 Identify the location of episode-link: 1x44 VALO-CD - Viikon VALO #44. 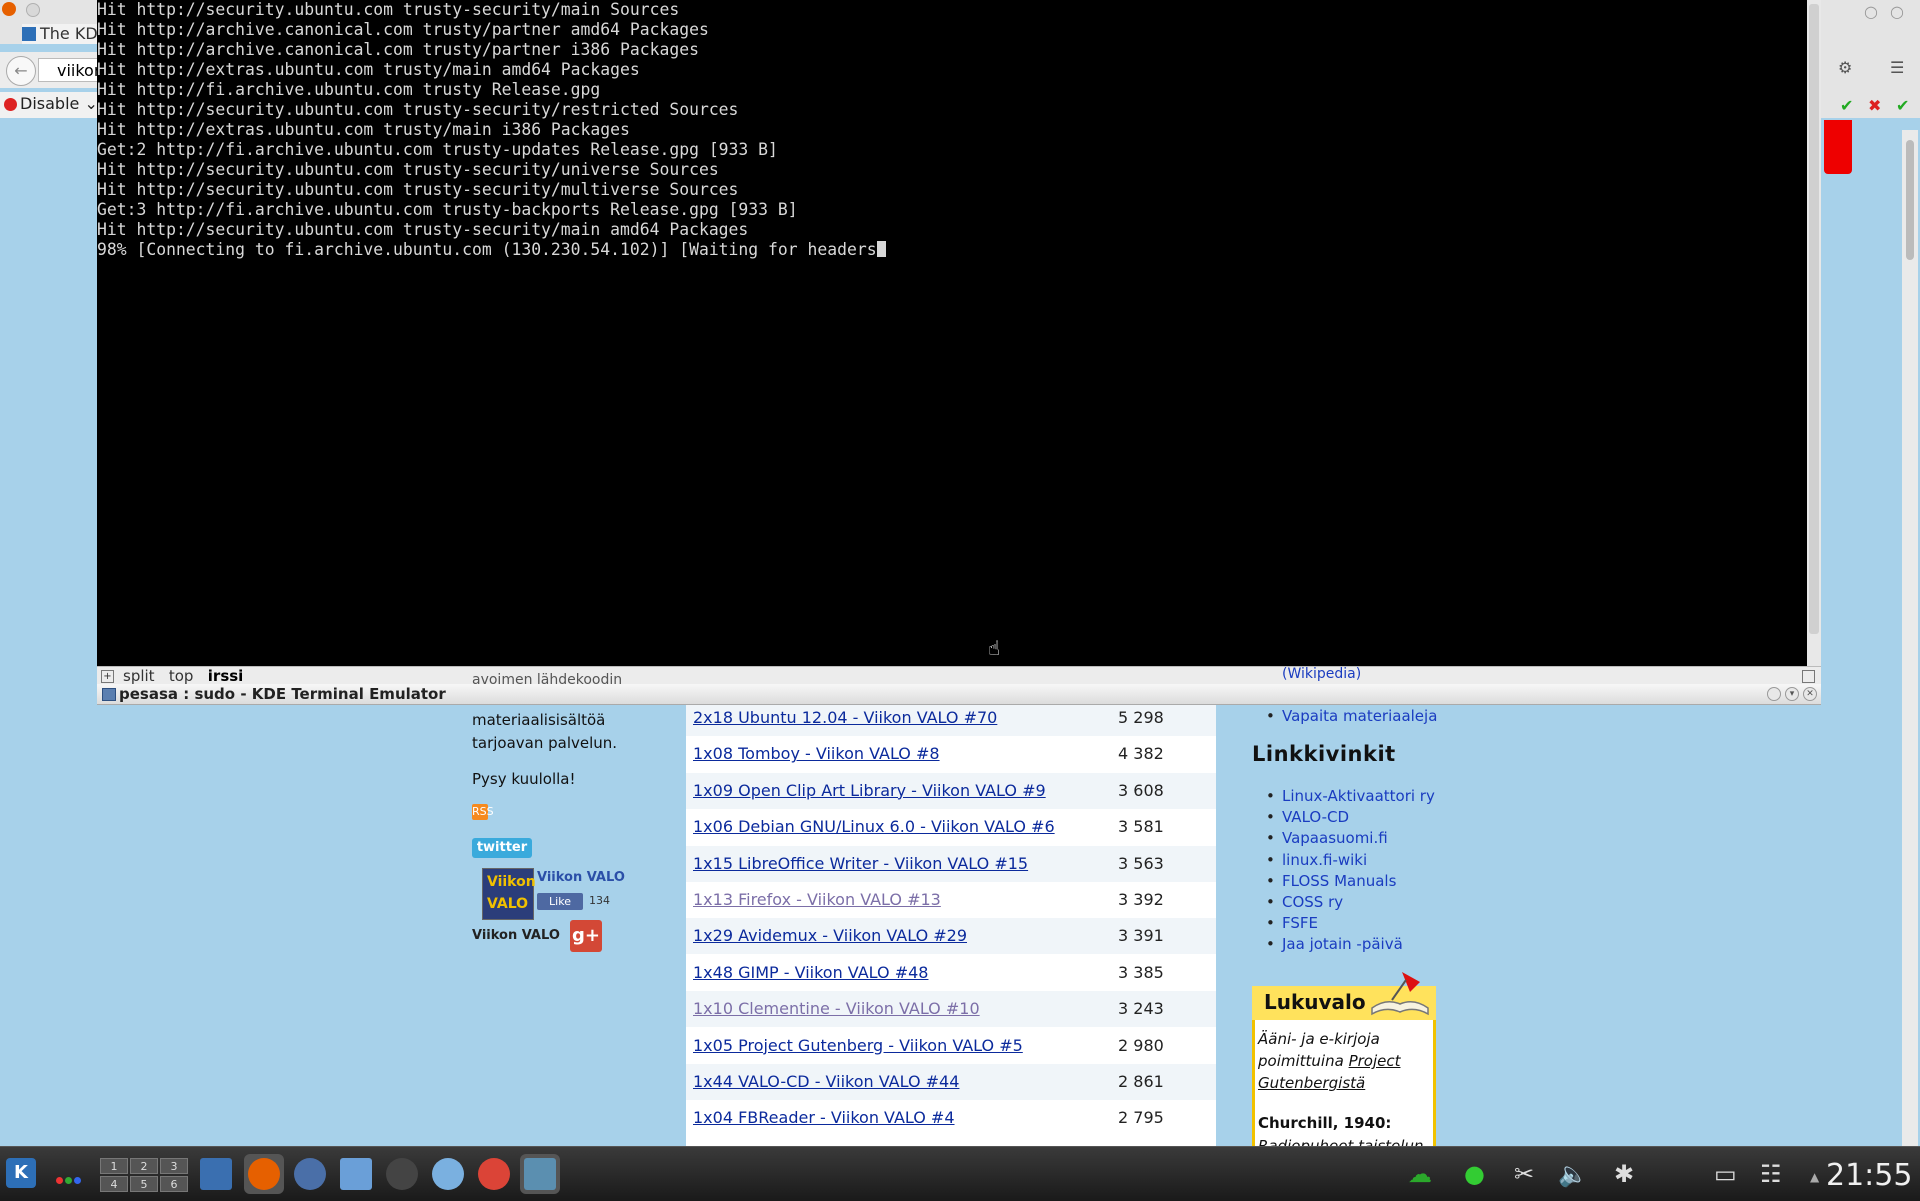
(826, 1081).